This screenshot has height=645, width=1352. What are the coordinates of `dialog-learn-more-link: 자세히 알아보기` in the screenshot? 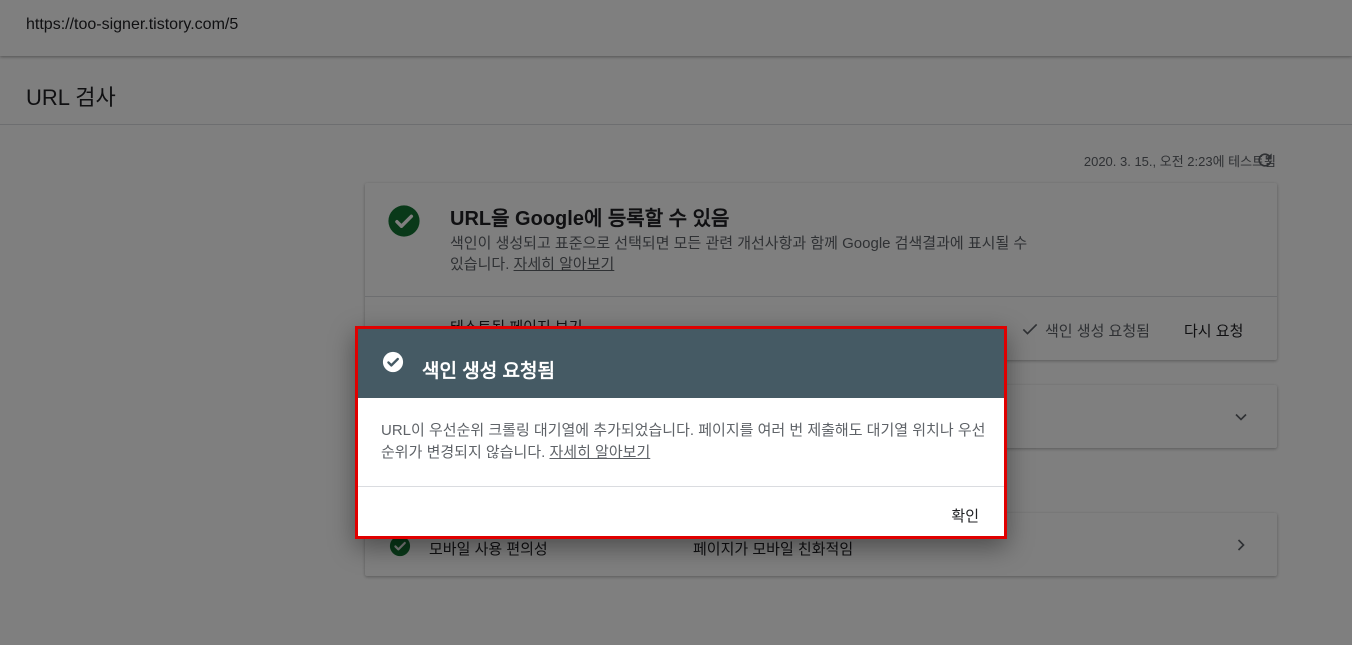 It's located at (599, 452).